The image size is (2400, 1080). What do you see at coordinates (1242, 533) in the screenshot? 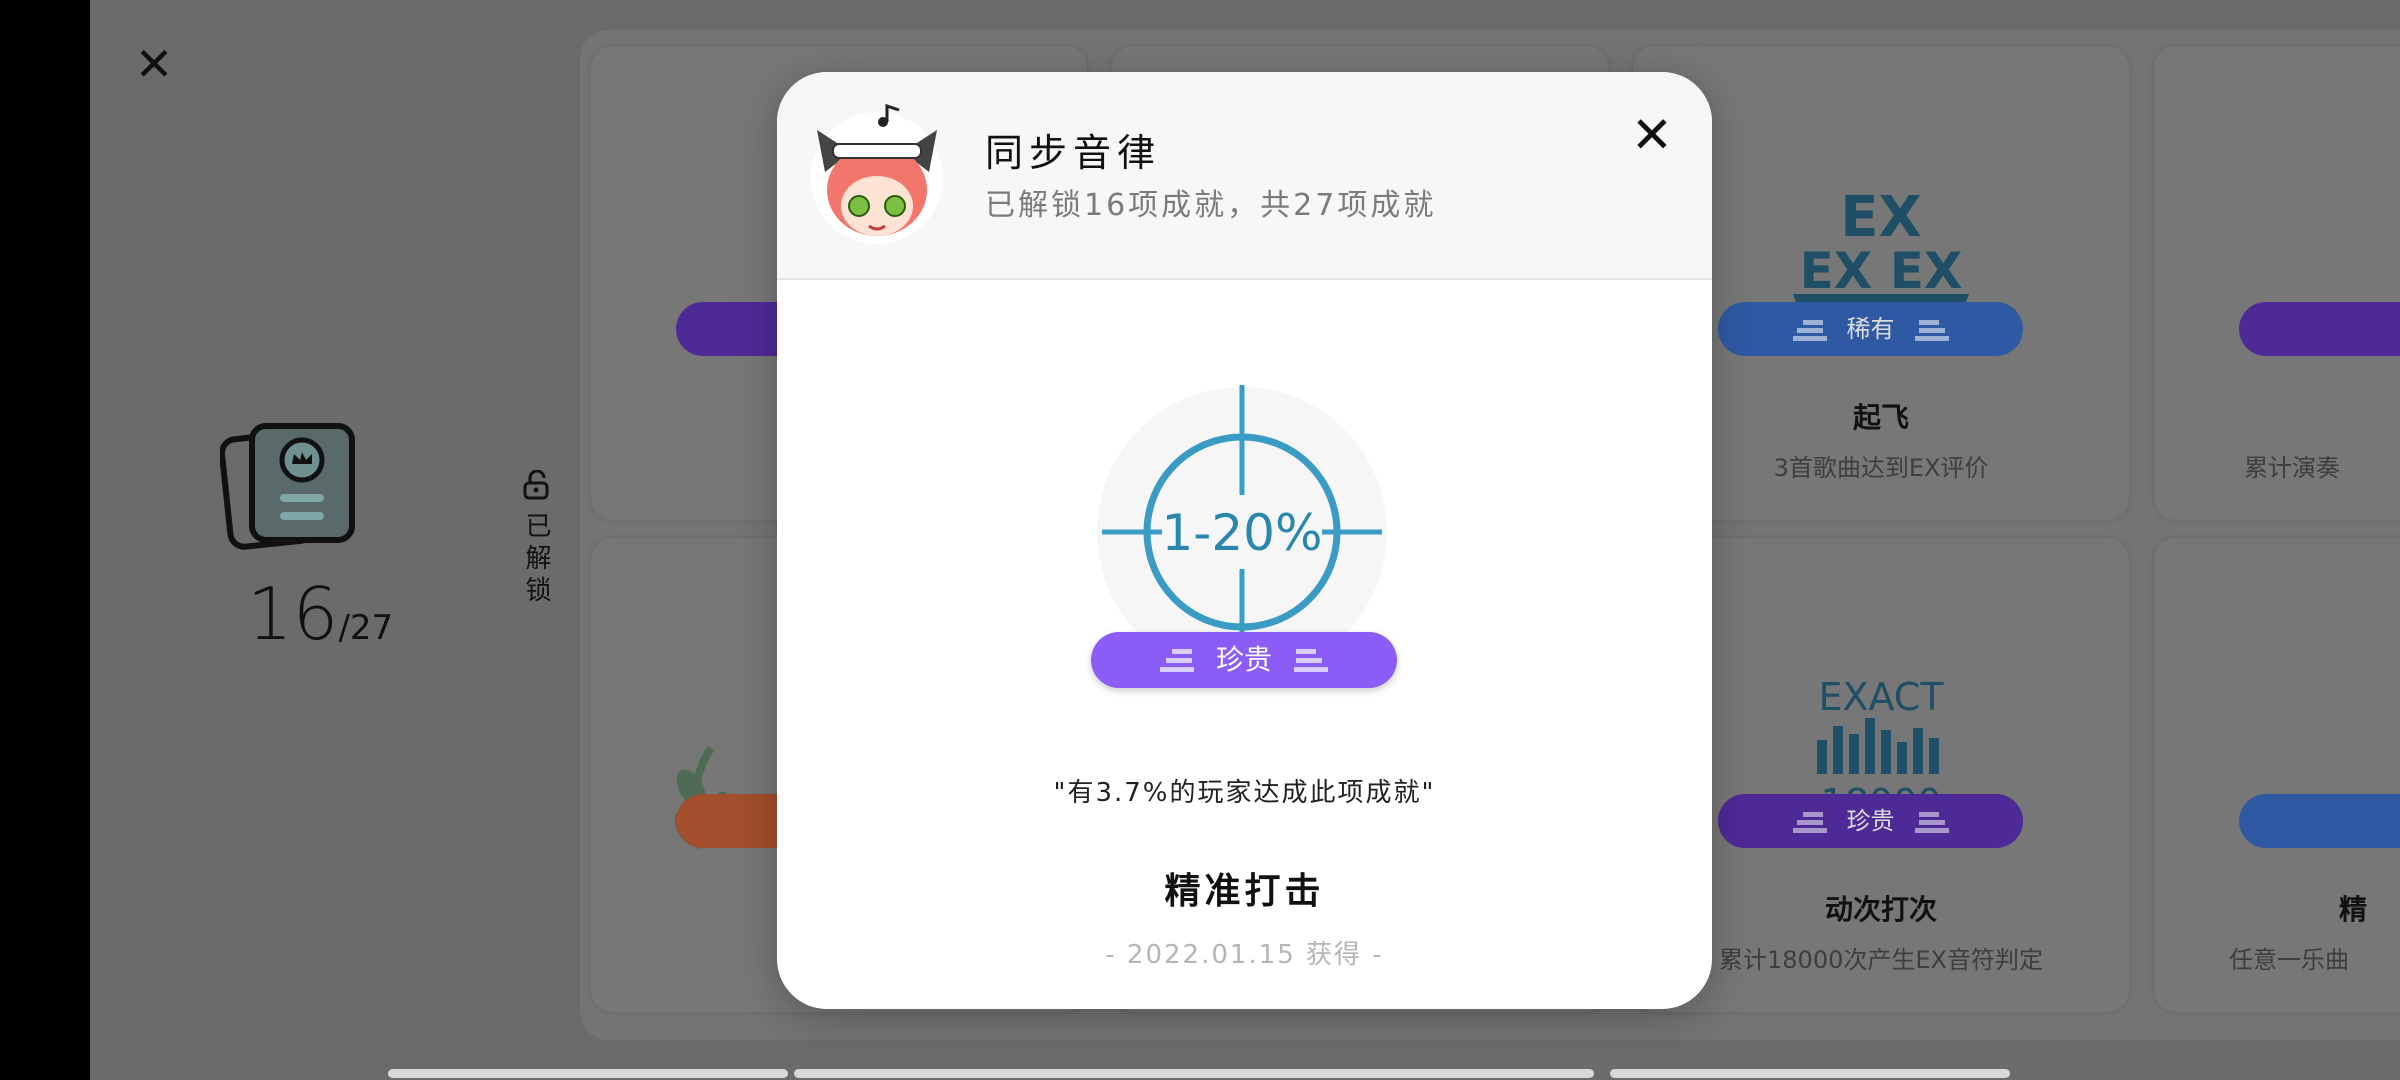
I see `badge-text: 1-20%` at bounding box center [1242, 533].